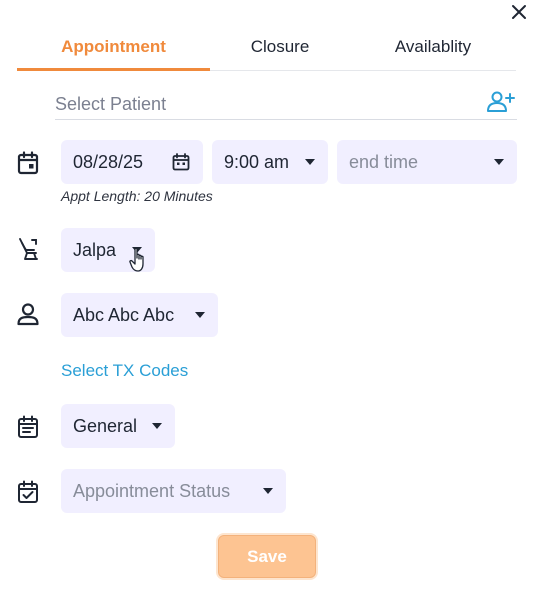 The height and width of the screenshot is (592, 534). What do you see at coordinates (433, 51) in the screenshot?
I see `tab-availability: Availablity` at bounding box center [433, 51].